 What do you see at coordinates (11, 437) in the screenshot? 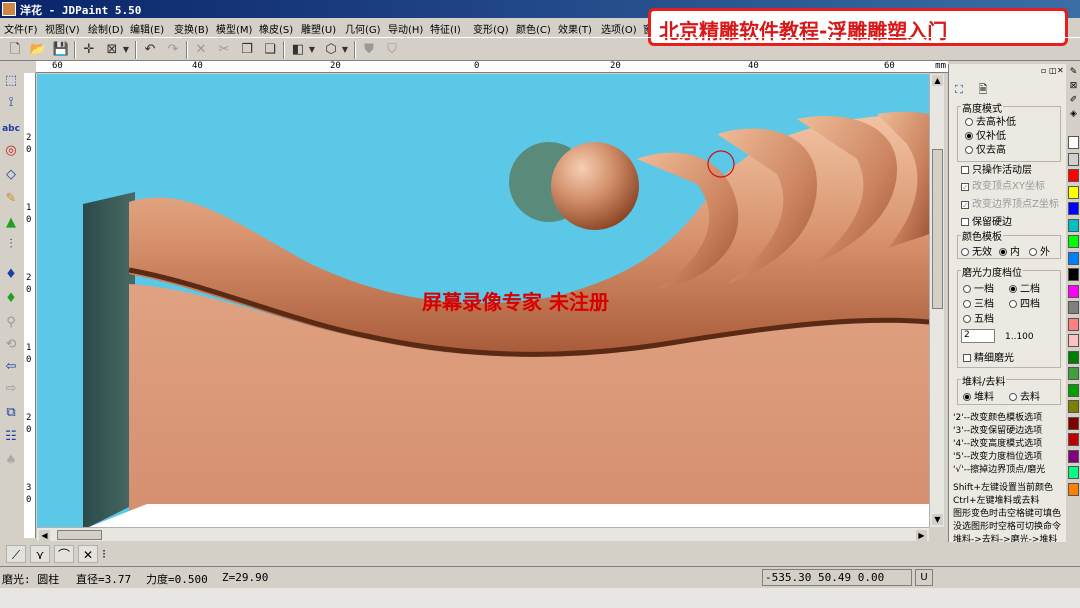
I see `grid-tool-icon: ☷` at bounding box center [11, 437].